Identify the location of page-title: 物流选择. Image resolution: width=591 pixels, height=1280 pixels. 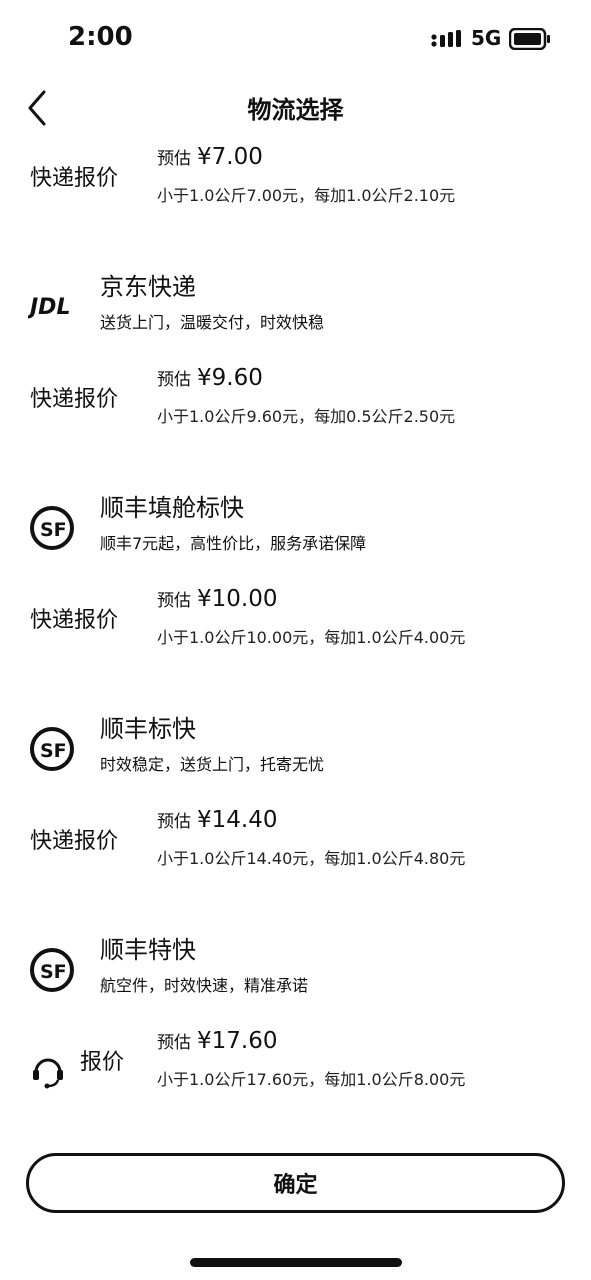
(295, 110).